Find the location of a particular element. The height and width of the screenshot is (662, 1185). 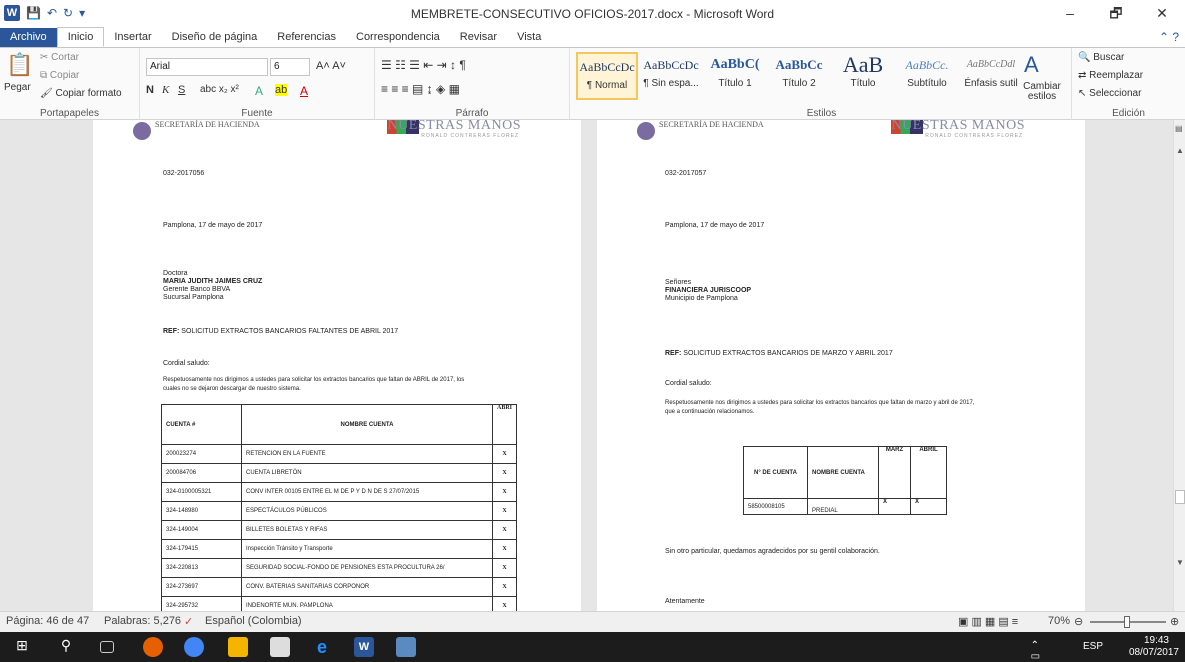

vertical-scrollbar: ▤ ▲ ▼ is located at coordinates (1179, 365).